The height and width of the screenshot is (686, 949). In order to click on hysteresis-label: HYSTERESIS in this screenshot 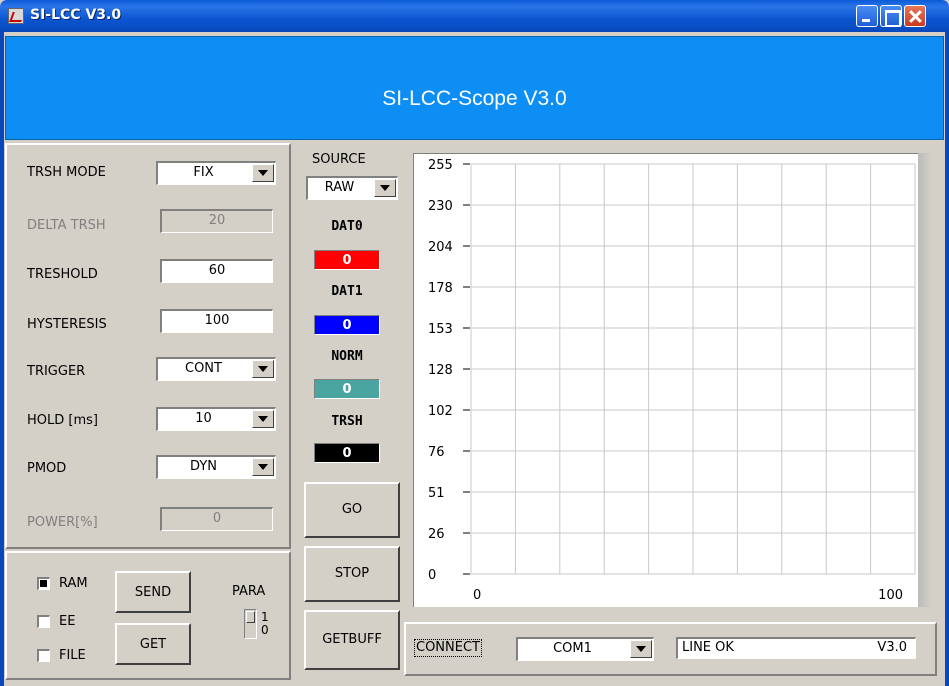, I will do `click(67, 324)`.